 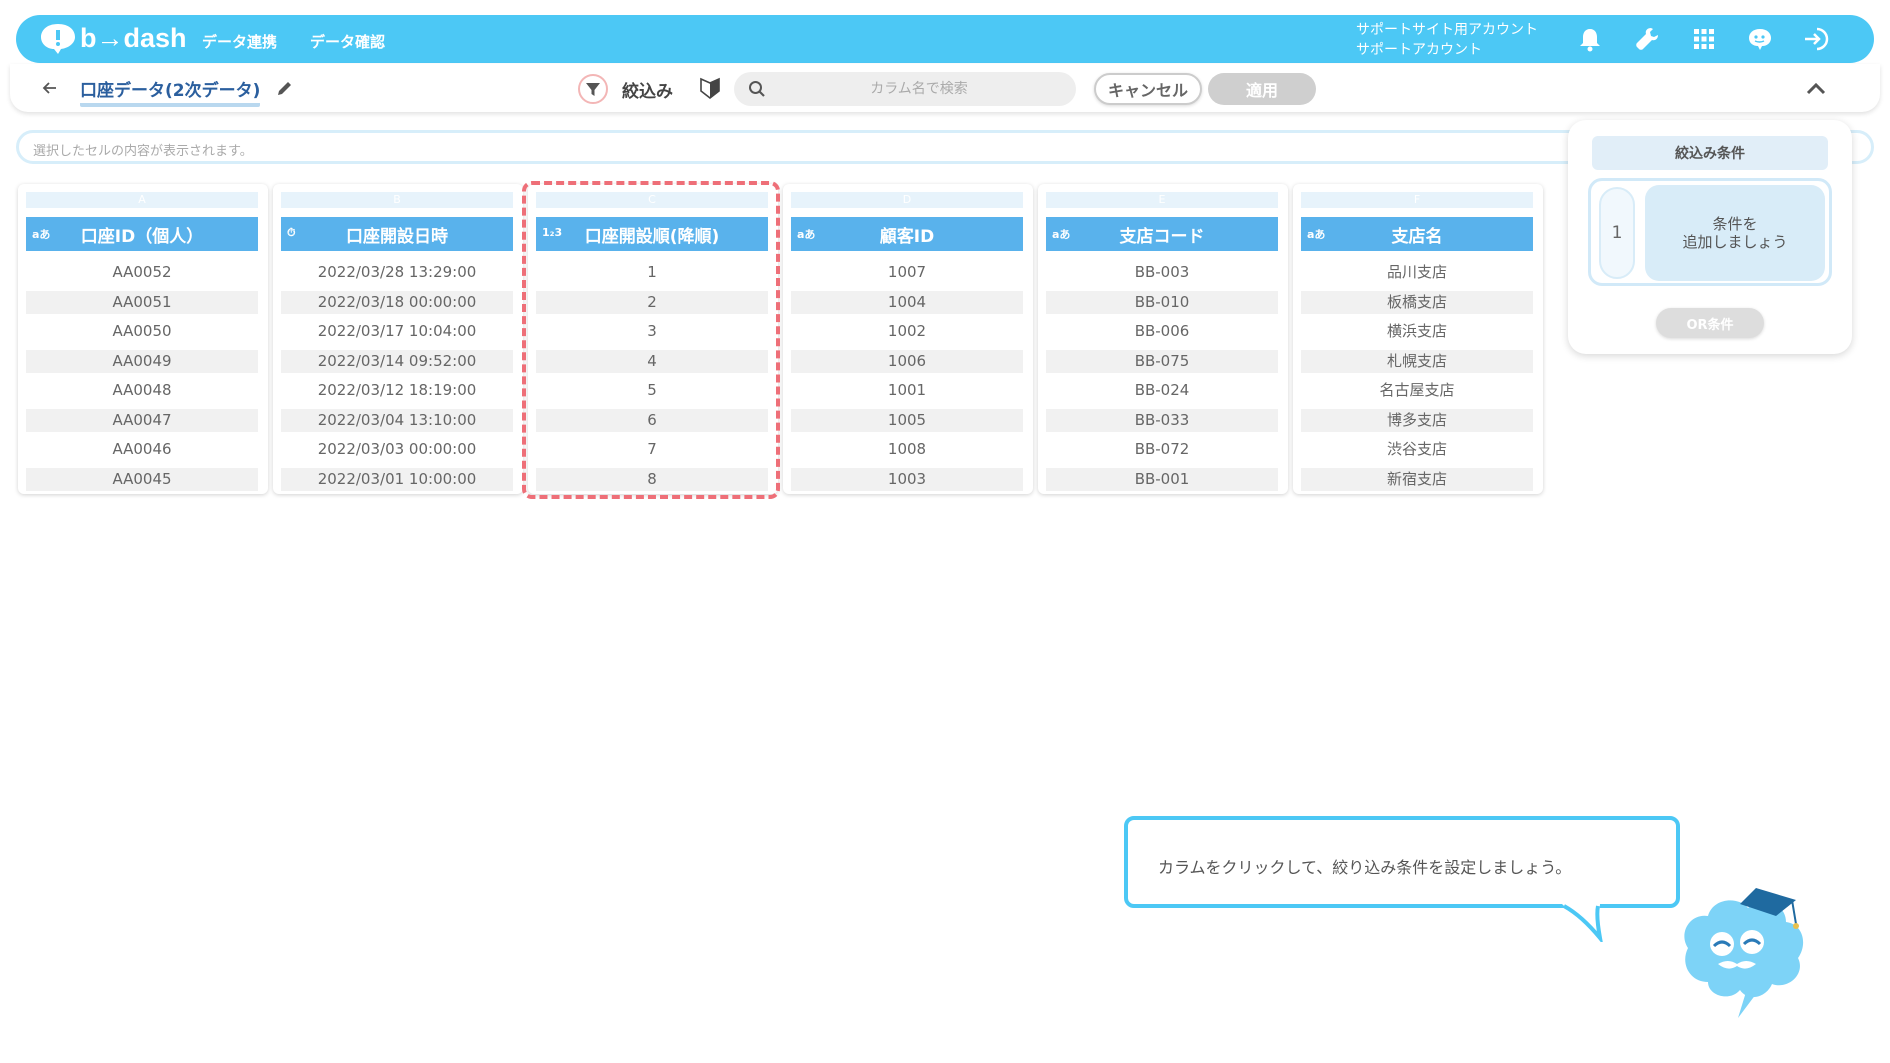 I want to click on bell-icon, so click(x=1590, y=39).